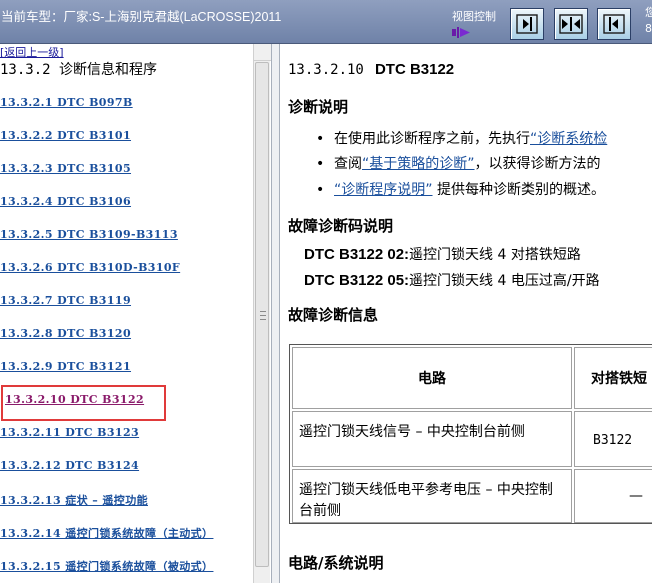 The image size is (652, 583). What do you see at coordinates (426, 500) in the screenshot?
I see `table-cell-circuit: 遥控门锁天线低电平参考电压 – 中央控制台前侧` at bounding box center [426, 500].